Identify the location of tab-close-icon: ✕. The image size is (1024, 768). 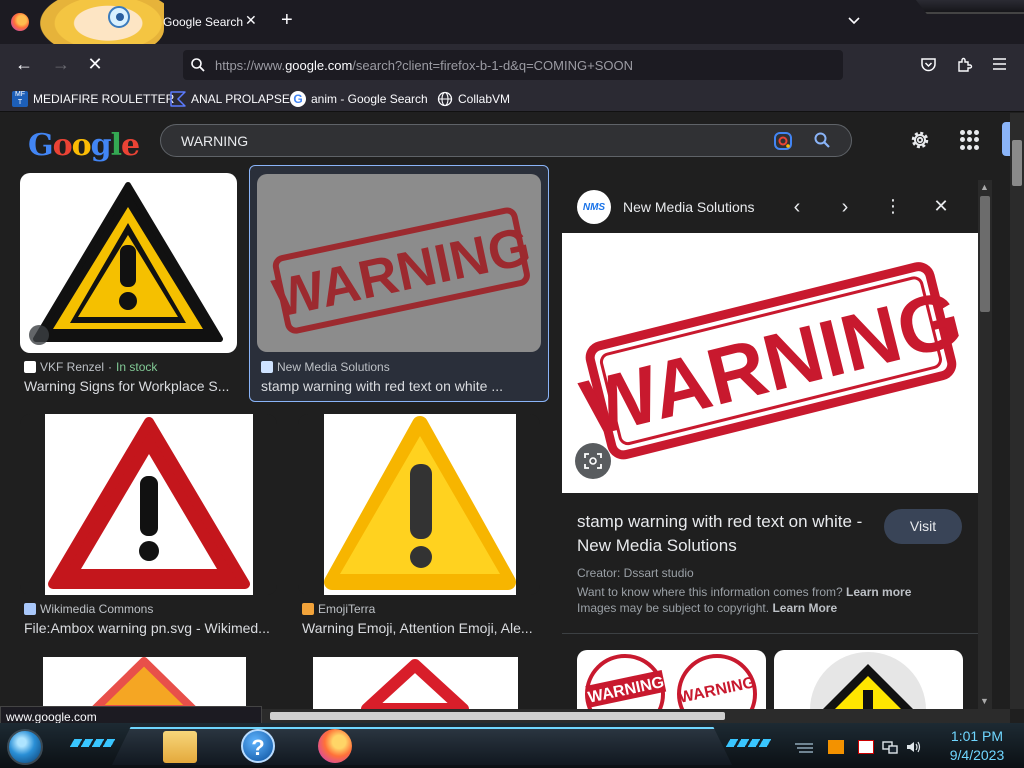
(251, 20).